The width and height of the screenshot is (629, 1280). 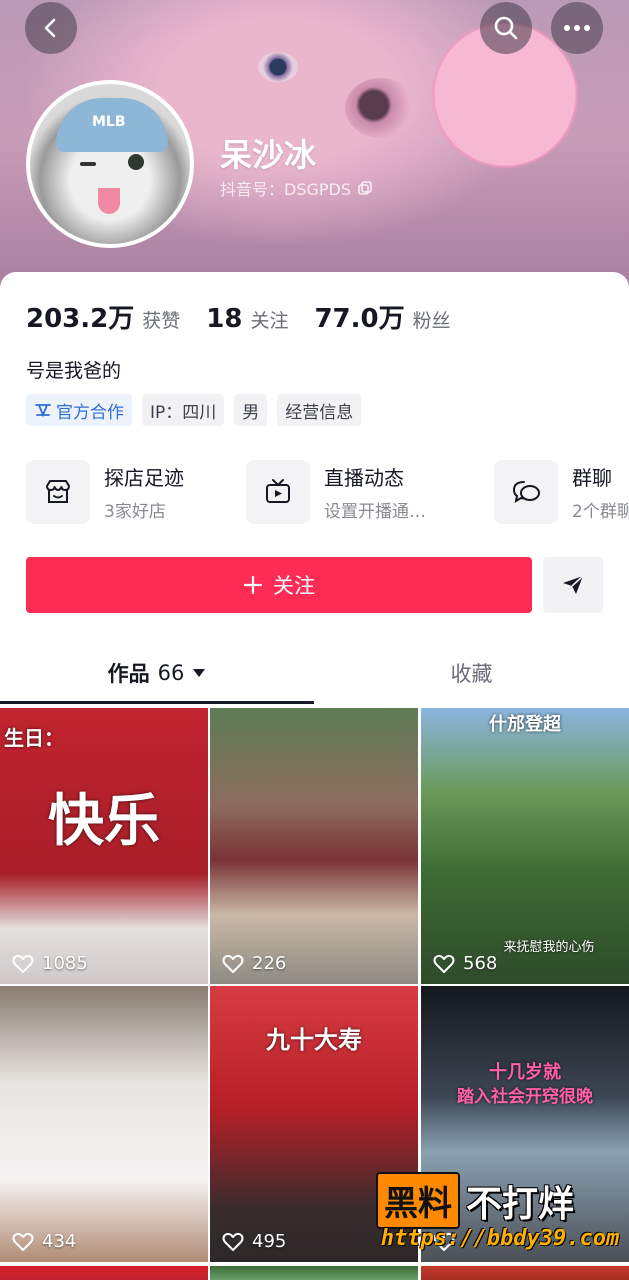 I want to click on avatar-tongue, so click(x=109, y=201).